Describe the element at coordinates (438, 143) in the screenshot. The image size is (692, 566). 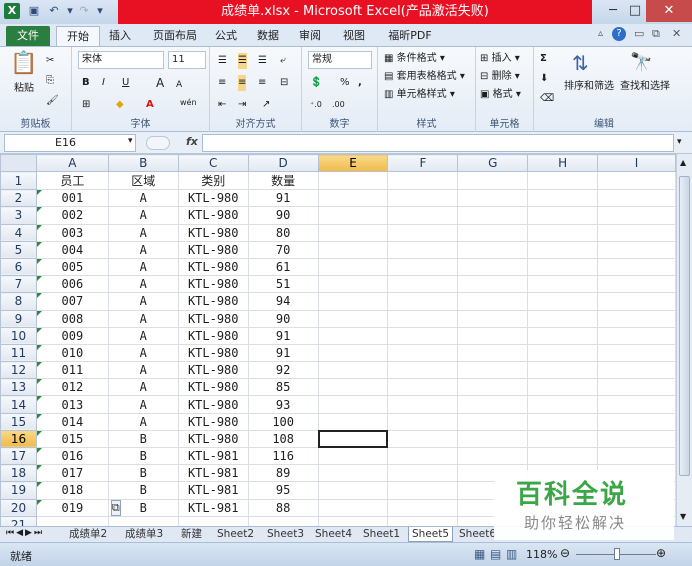
I see `formula-input` at that location.